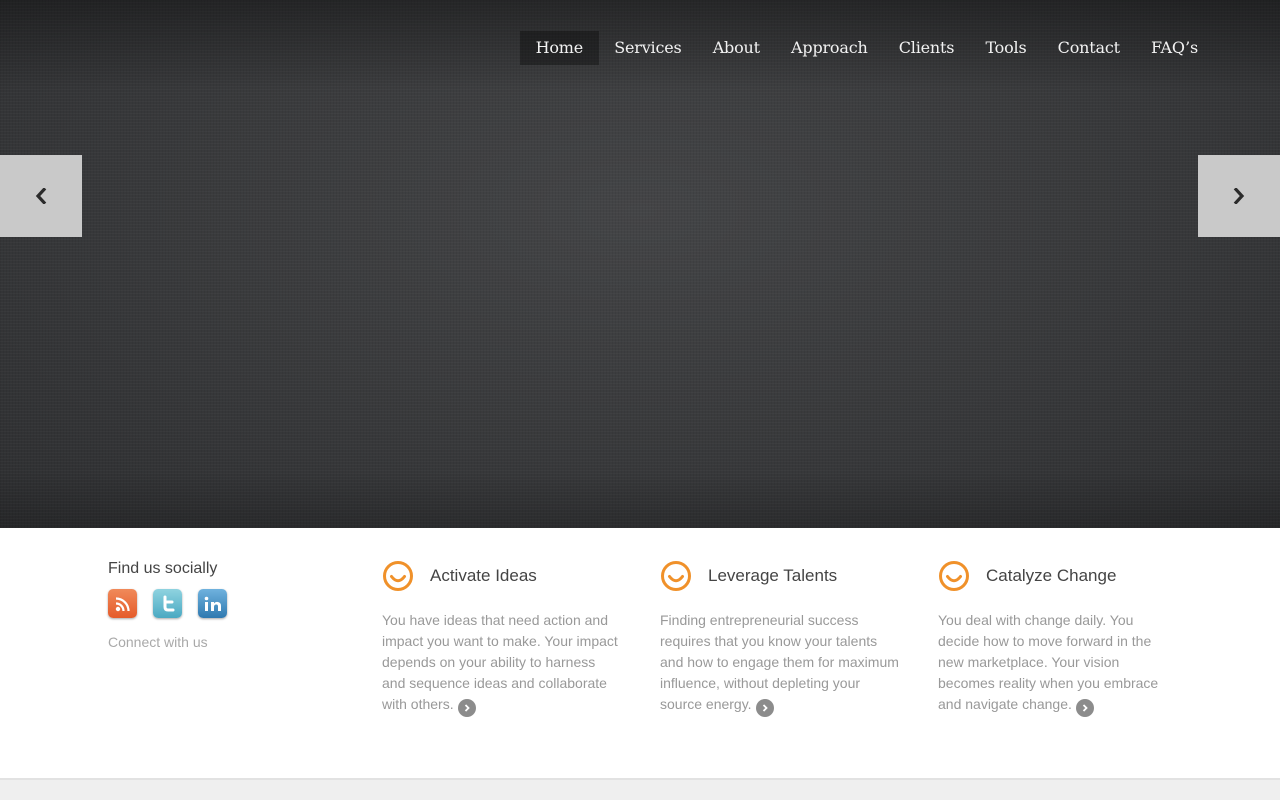 Image resolution: width=1280 pixels, height=800 pixels. What do you see at coordinates (483, 575) in the screenshot?
I see `feature-title: Activate Ideas` at bounding box center [483, 575].